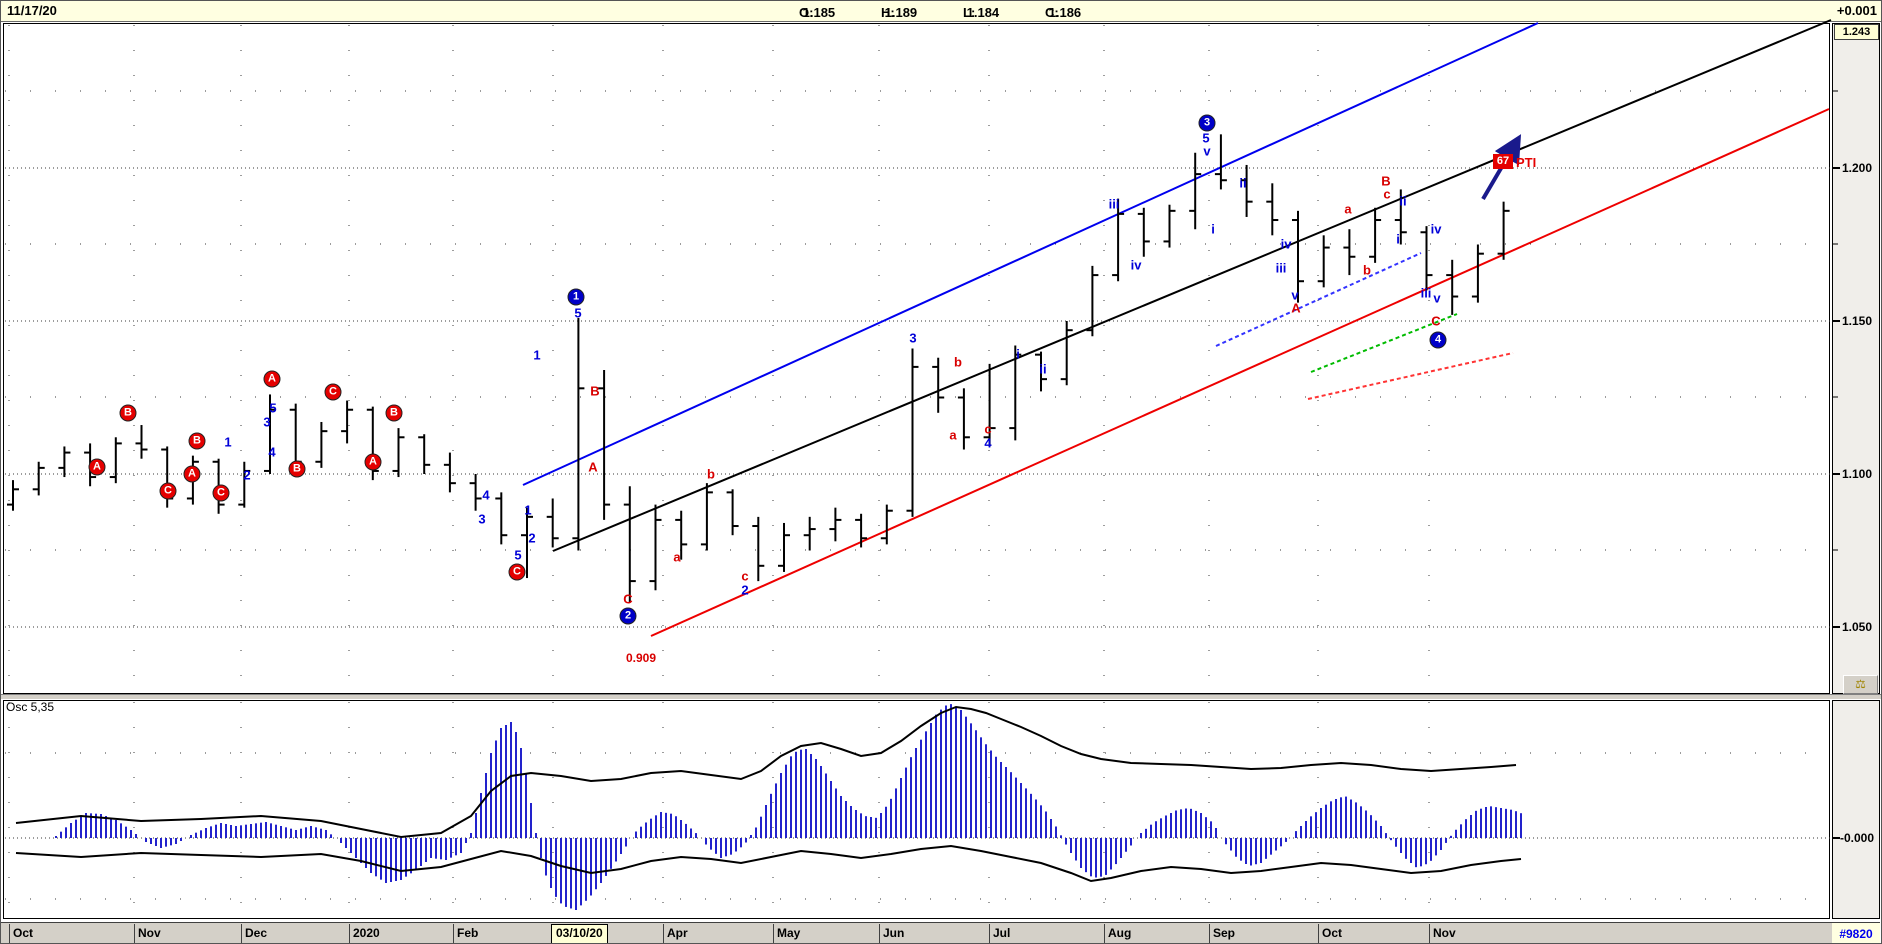 The height and width of the screenshot is (944, 1882). What do you see at coordinates (677, 933) in the screenshot?
I see `time-axis-month-label: Apr` at bounding box center [677, 933].